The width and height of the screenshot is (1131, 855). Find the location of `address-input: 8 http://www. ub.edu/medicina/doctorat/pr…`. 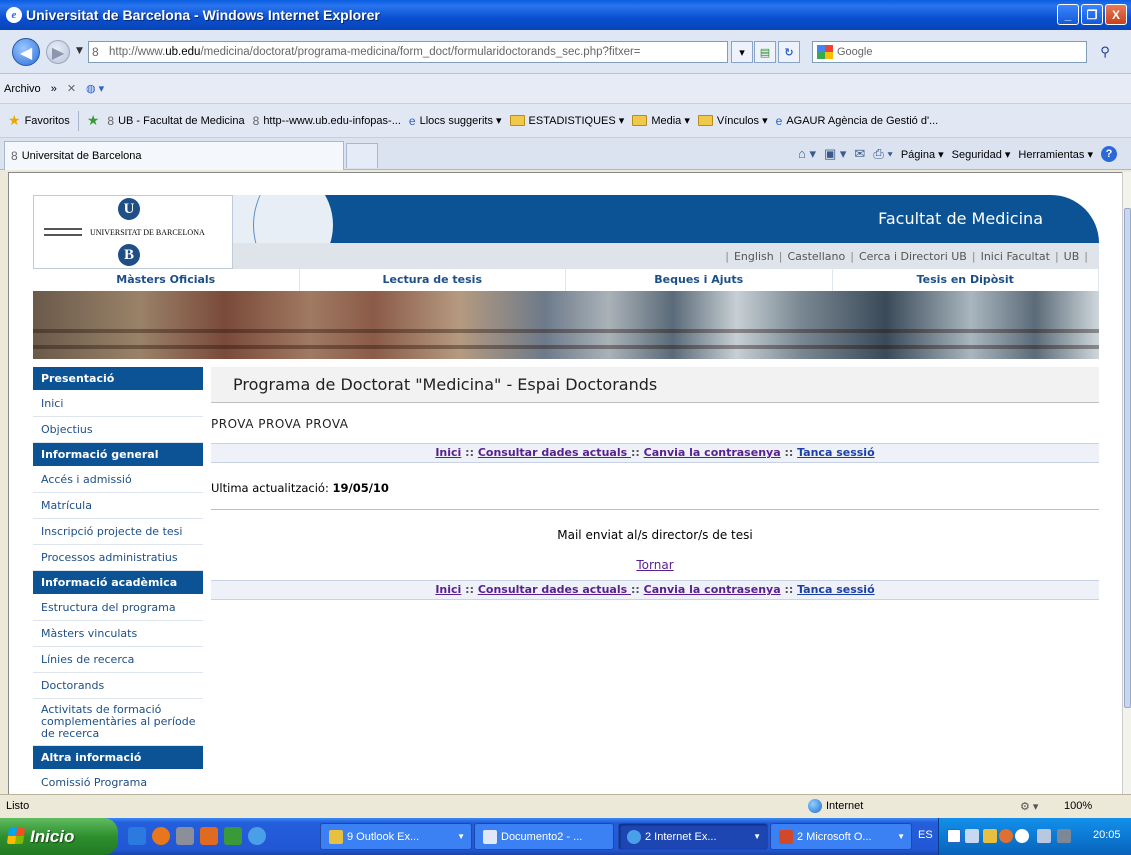

address-input: 8 http://www. ub.edu/medicina/doctorat/pr… is located at coordinates (408, 52).